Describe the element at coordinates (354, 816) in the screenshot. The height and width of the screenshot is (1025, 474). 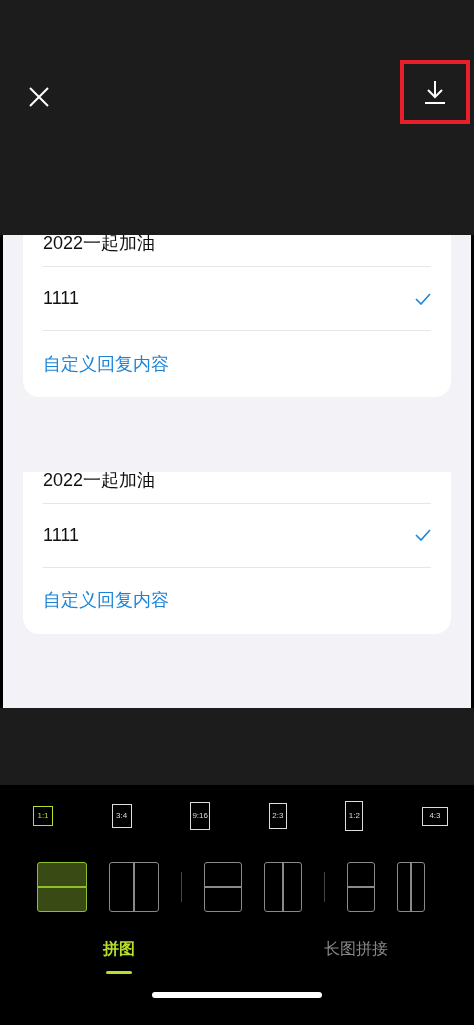
I see `aspect-ratio-option: 1:2` at that location.